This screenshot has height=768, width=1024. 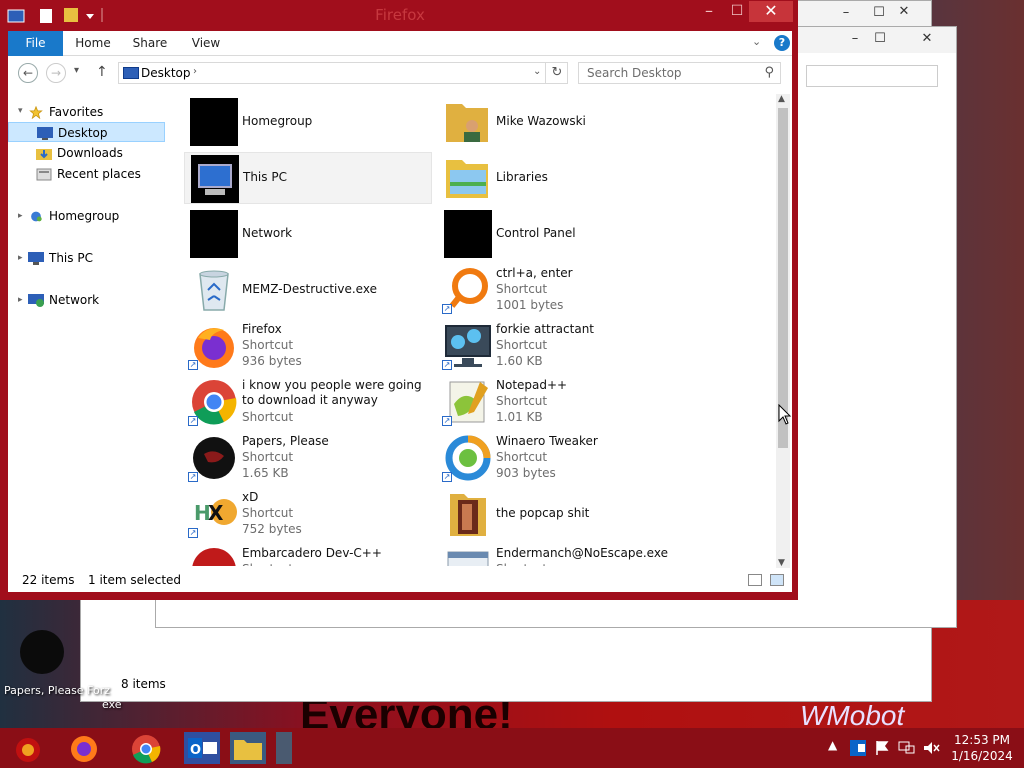 What do you see at coordinates (308, 290) in the screenshot?
I see `file-item-memz: MEMZ-Destructive.exe` at bounding box center [308, 290].